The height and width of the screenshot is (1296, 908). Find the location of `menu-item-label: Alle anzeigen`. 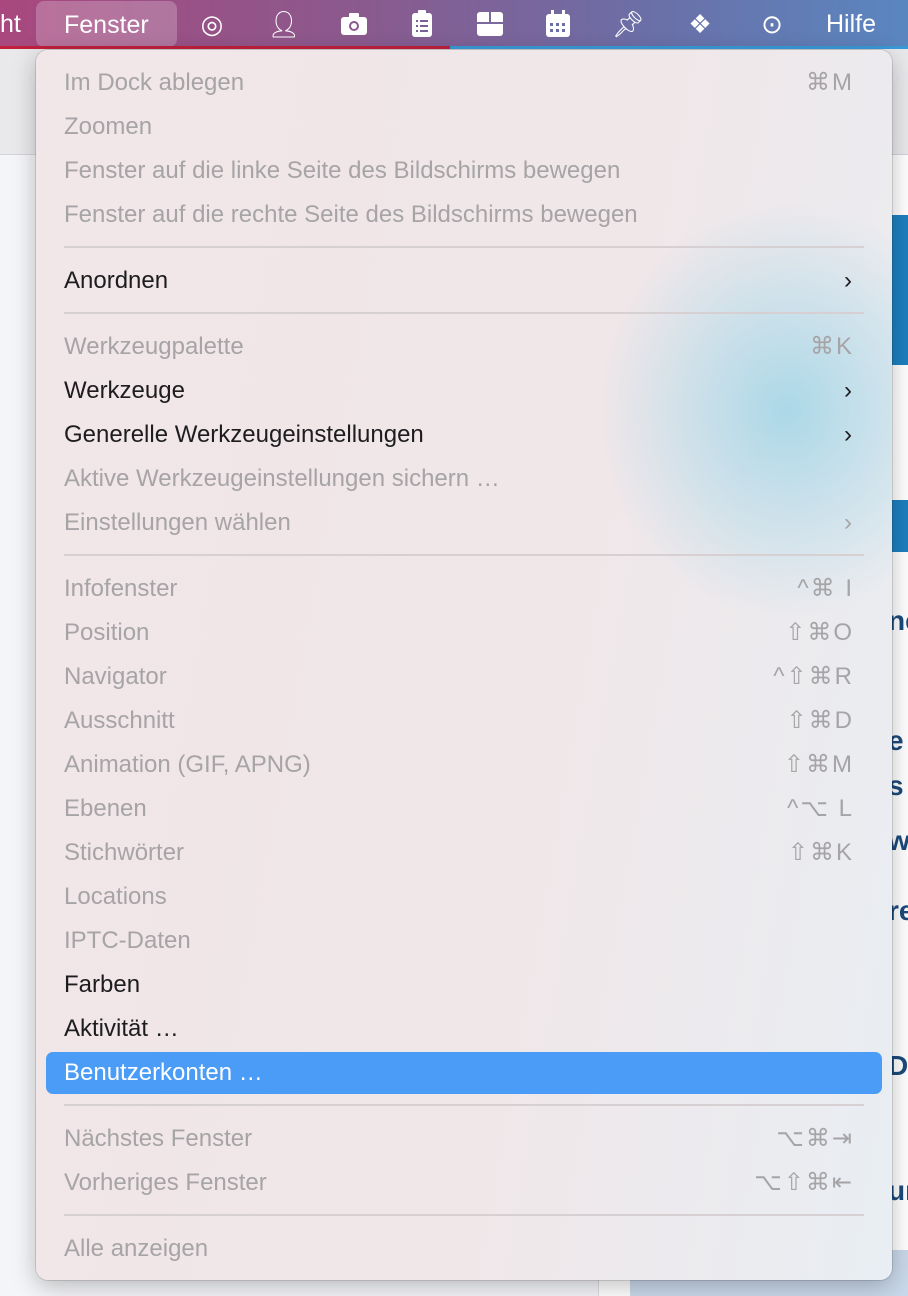

menu-item-label: Alle anzeigen is located at coordinates (136, 1248).